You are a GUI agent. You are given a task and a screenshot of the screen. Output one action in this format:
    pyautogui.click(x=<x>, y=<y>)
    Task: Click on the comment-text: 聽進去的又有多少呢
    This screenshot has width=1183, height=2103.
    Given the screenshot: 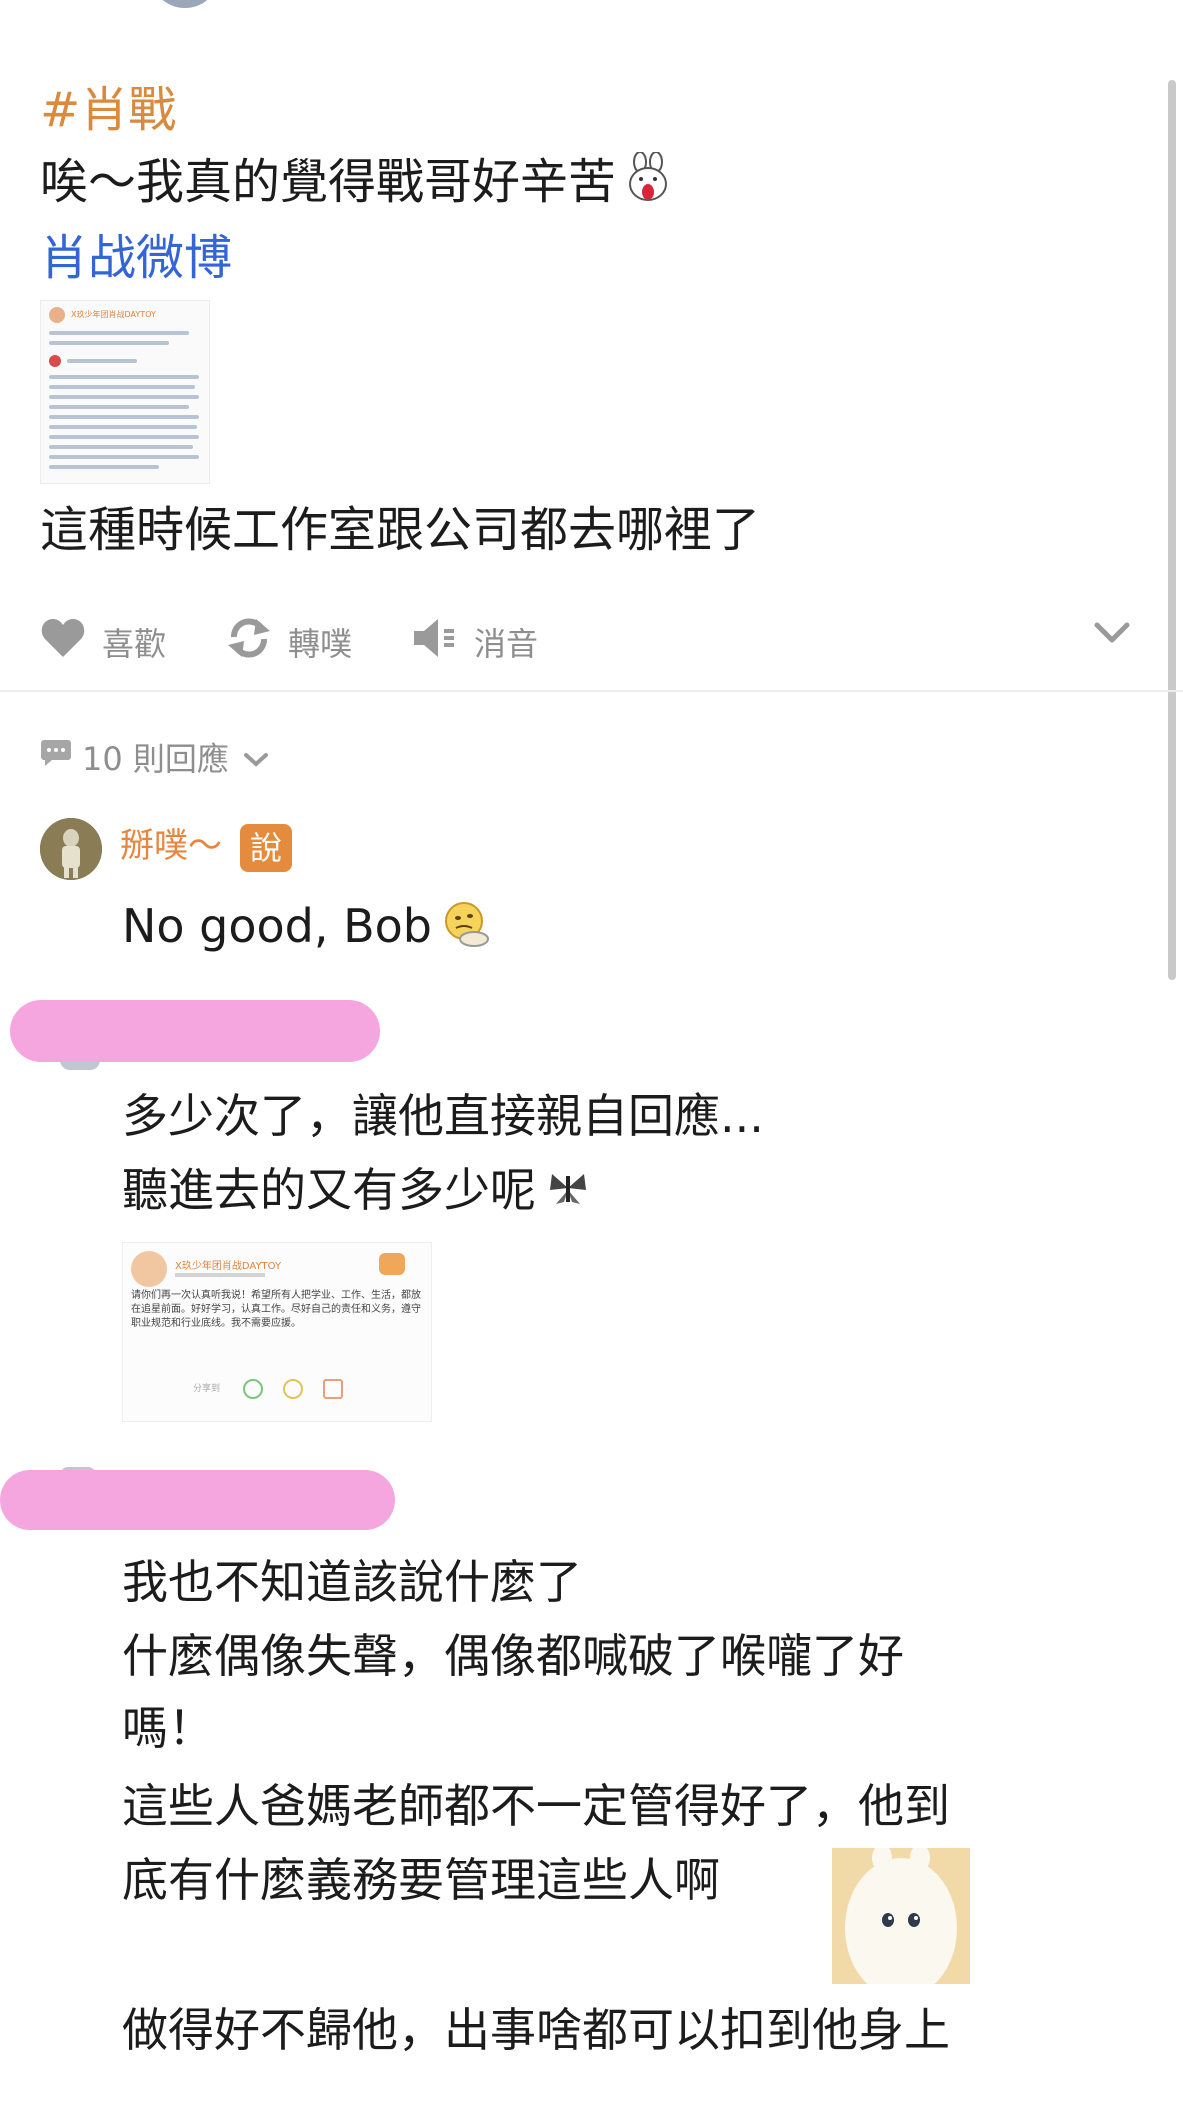 What is the action you would take?
    pyautogui.click(x=356, y=1192)
    